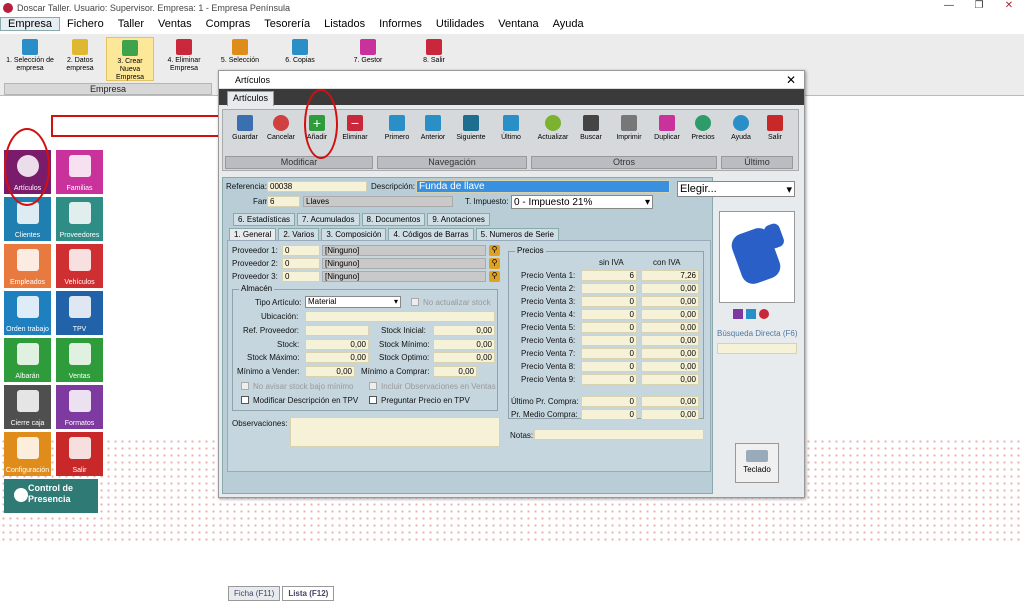  What do you see at coordinates (278, 302) in the screenshot?
I see `tipo-articulo-label: Tipo Artículo:` at bounding box center [278, 302].